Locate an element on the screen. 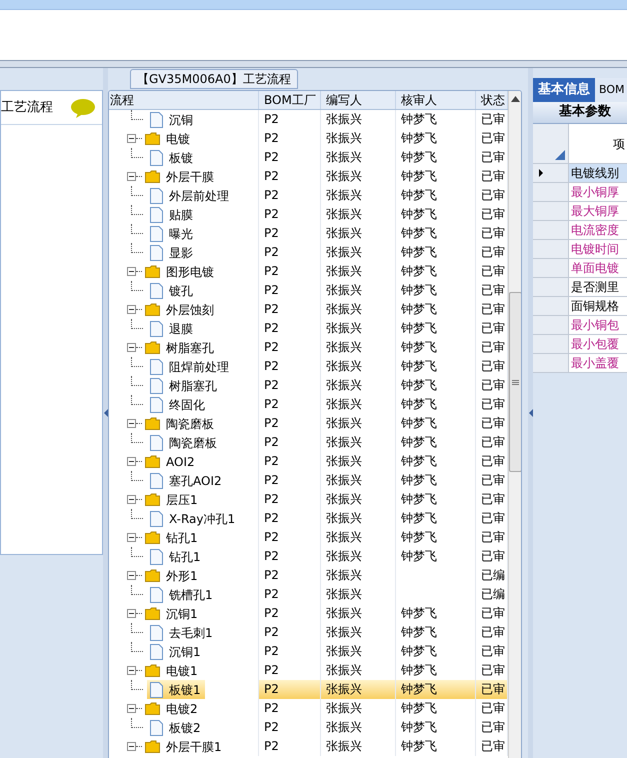 The width and height of the screenshot is (627, 758). tree-node: 终固化 is located at coordinates (186, 405).